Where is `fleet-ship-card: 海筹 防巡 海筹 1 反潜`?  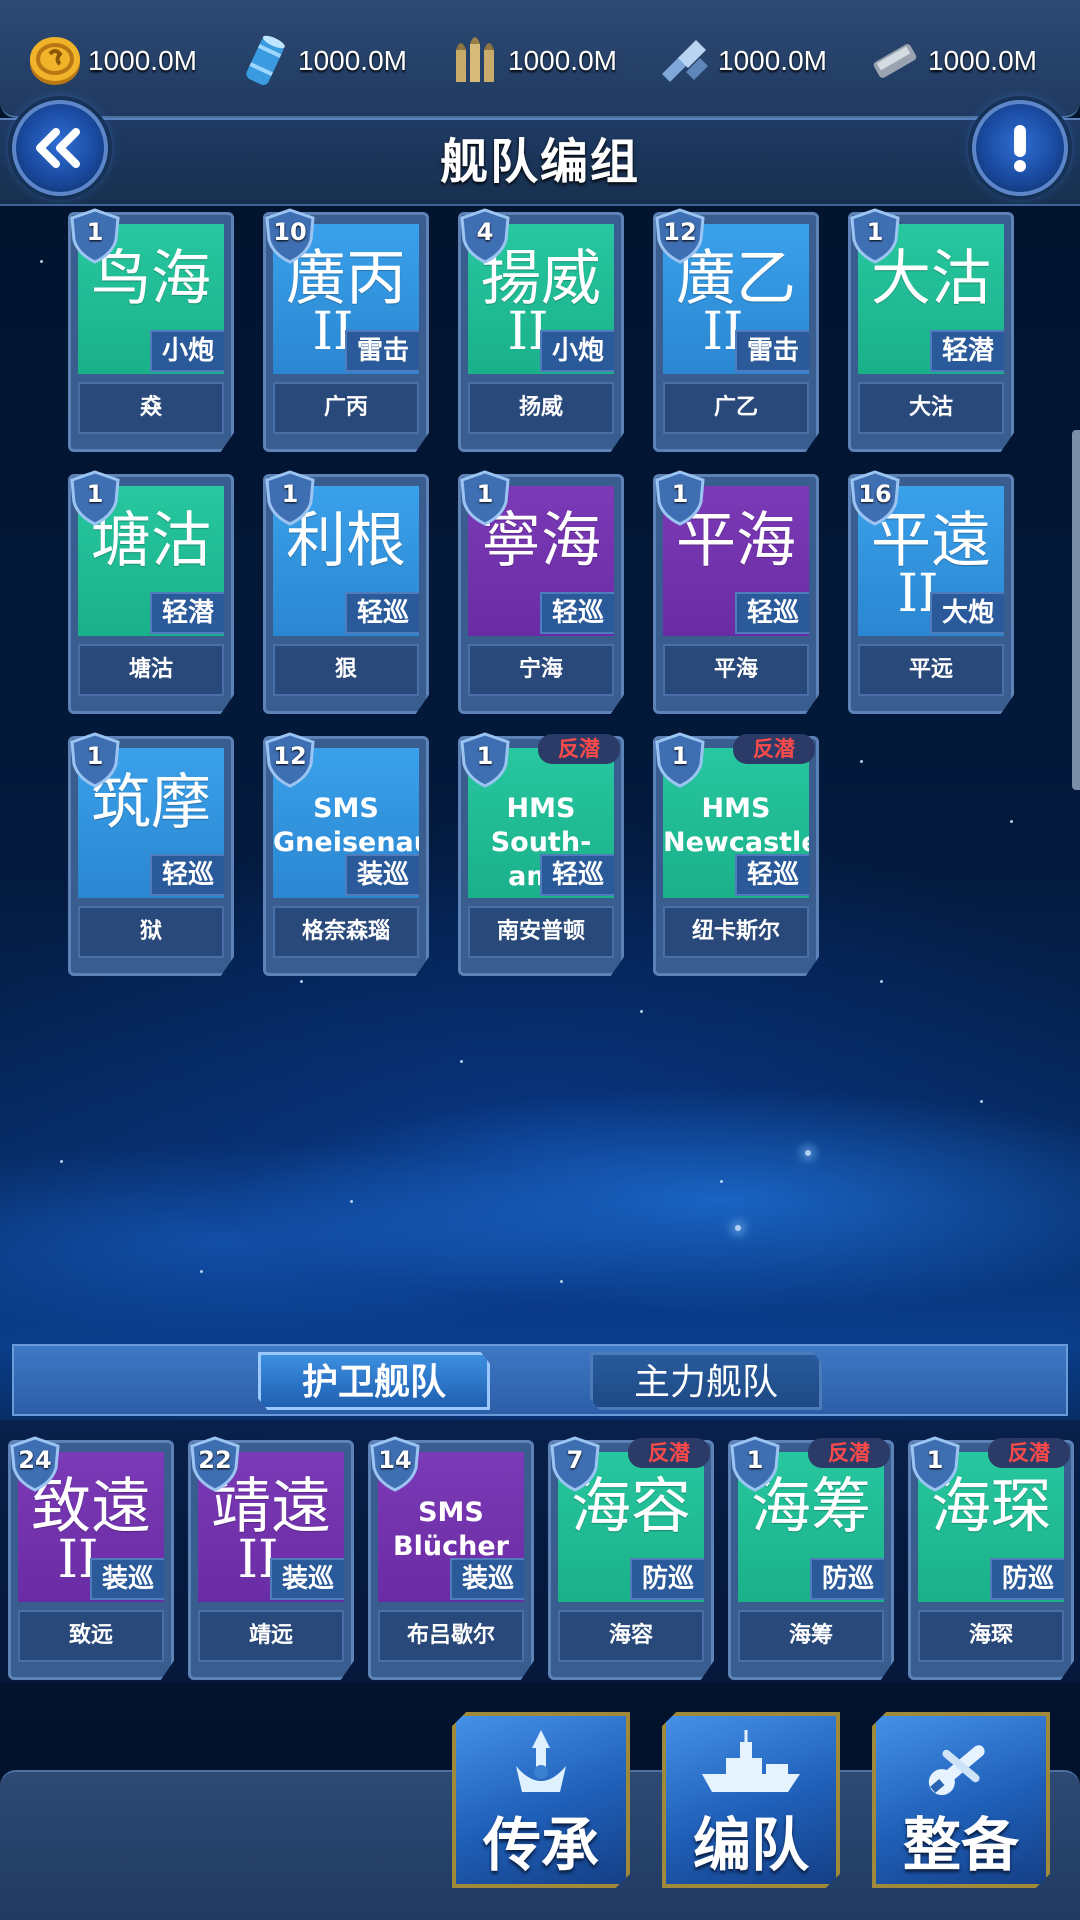
fleet-ship-card: 海筹 防巡 海筹 1 反潜 is located at coordinates (811, 1558).